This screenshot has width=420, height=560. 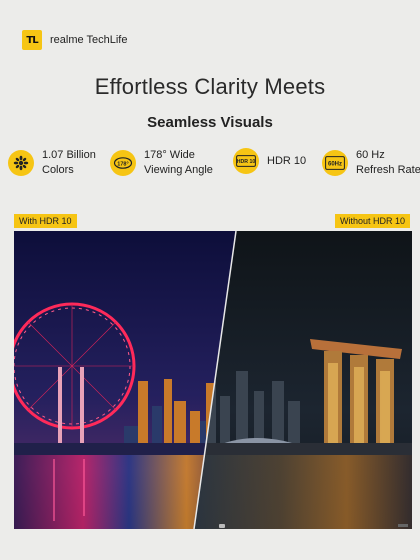 What do you see at coordinates (222, 526) in the screenshot?
I see `tv-logo` at bounding box center [222, 526].